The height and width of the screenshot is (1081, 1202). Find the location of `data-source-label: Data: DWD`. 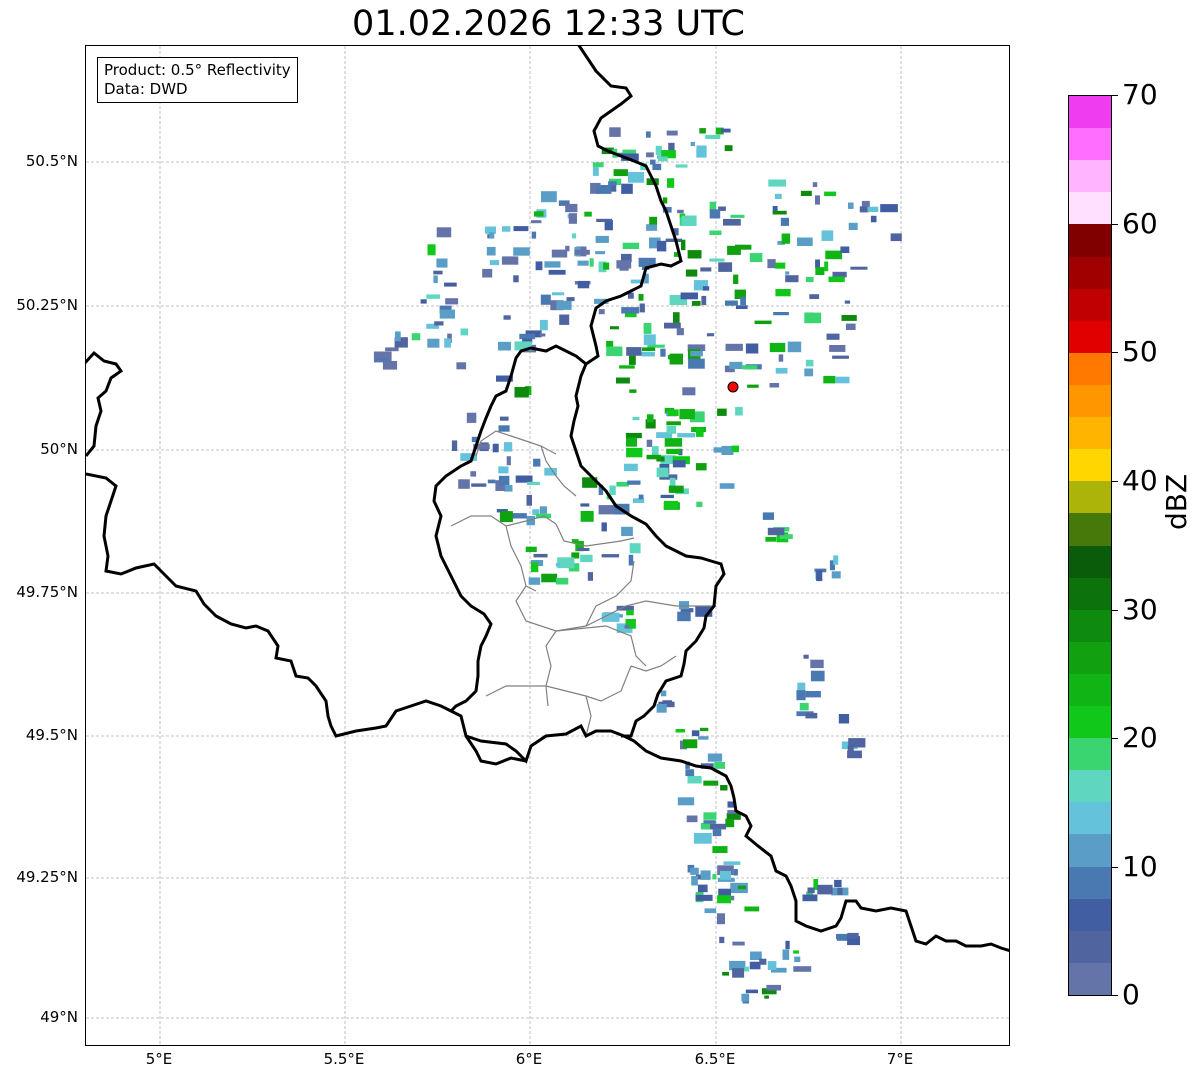

data-source-label: Data: DWD is located at coordinates (146, 89).